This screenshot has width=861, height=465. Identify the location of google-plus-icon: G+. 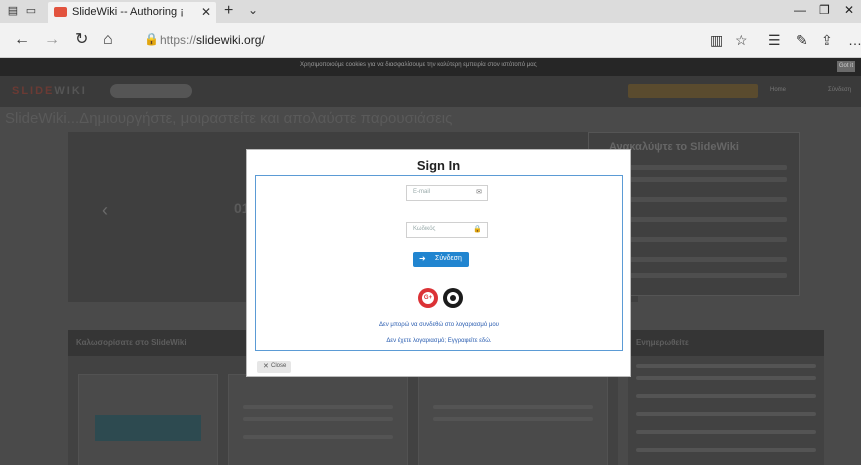
(428, 298).